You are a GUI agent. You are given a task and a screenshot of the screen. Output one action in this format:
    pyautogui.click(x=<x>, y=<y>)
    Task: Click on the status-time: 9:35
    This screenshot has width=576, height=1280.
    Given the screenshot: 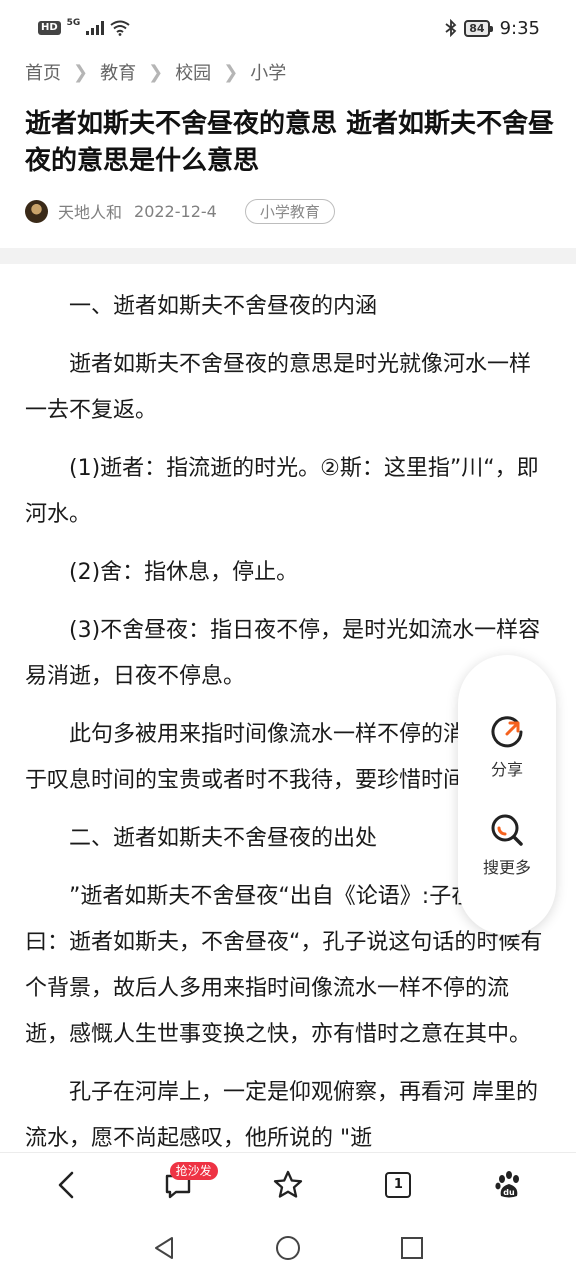 What is the action you would take?
    pyautogui.click(x=519, y=28)
    